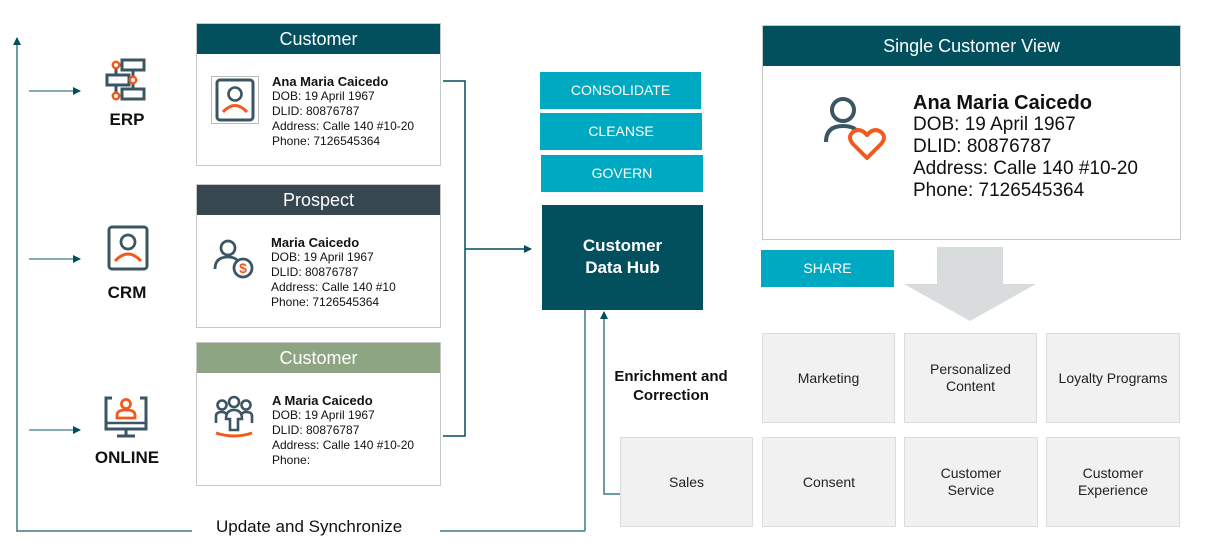  Describe the element at coordinates (671, 395) in the screenshot. I see `enrichment-line2: Correction` at that location.